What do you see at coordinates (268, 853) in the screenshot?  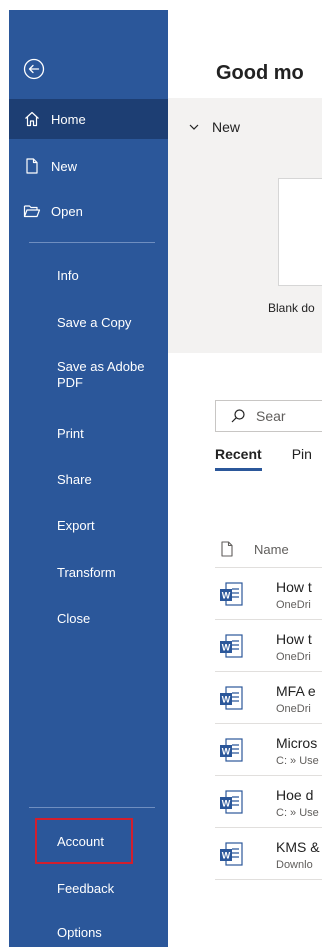 I see `file-row: W KMS & Downlo` at bounding box center [268, 853].